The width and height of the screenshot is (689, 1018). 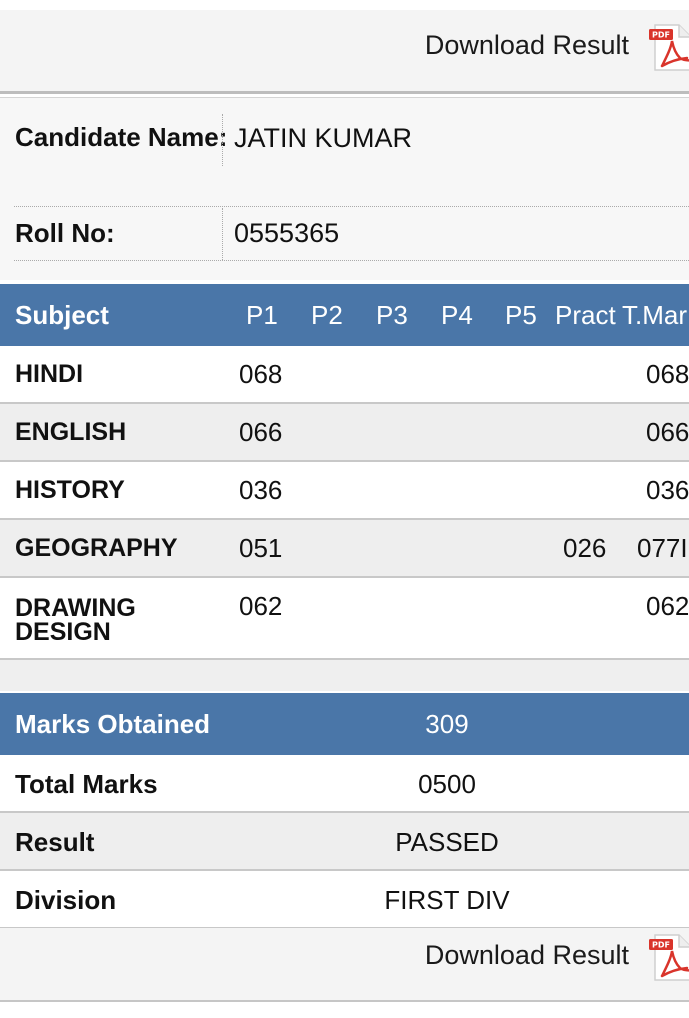 I want to click on header-p4: P4, so click(x=457, y=315).